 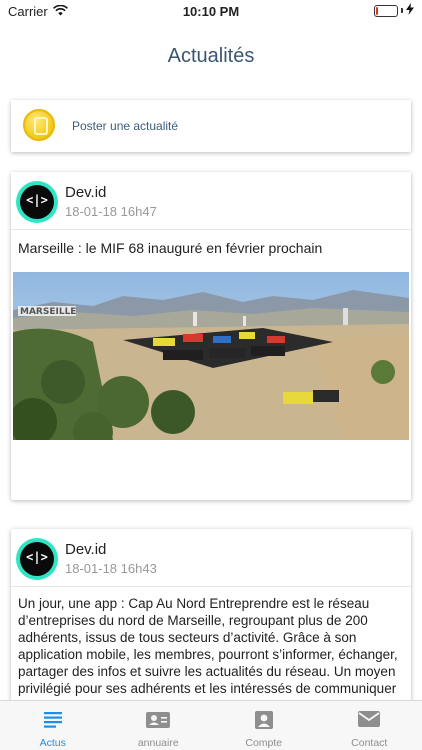 What do you see at coordinates (211, 558) in the screenshot?
I see `card-header: <|> Dev.id 18-01-18 16h43` at bounding box center [211, 558].